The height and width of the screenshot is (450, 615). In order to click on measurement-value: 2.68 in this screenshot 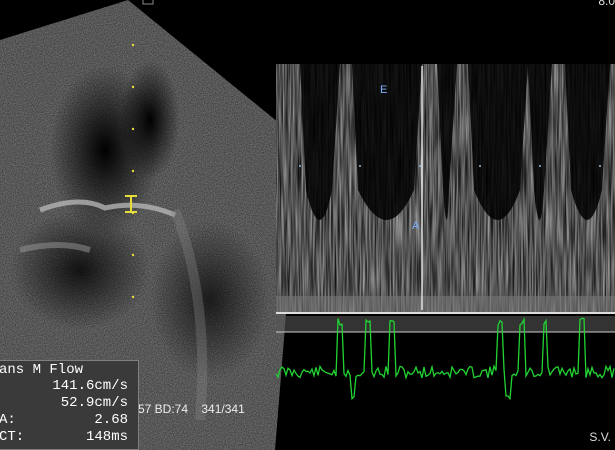, I will do `click(111, 420)`.